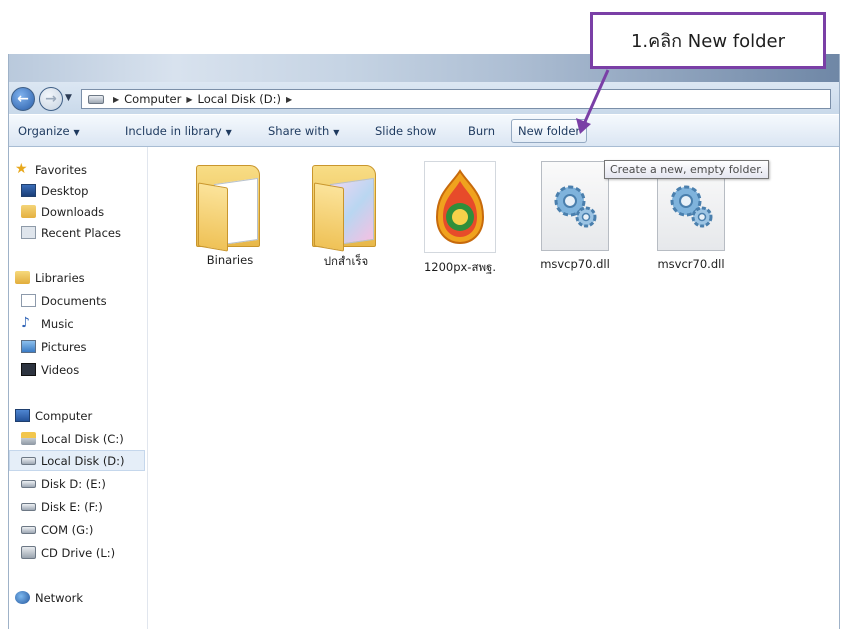 The height and width of the screenshot is (629, 850). Describe the element at coordinates (28, 300) in the screenshot. I see `documents-icon` at that location.